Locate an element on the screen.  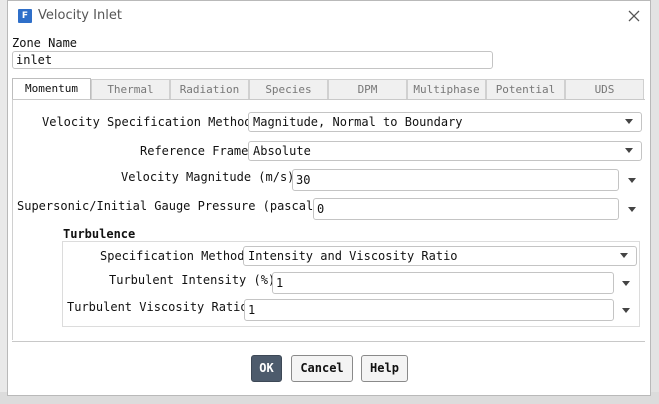
tab-potential: Potential is located at coordinates (525, 89).